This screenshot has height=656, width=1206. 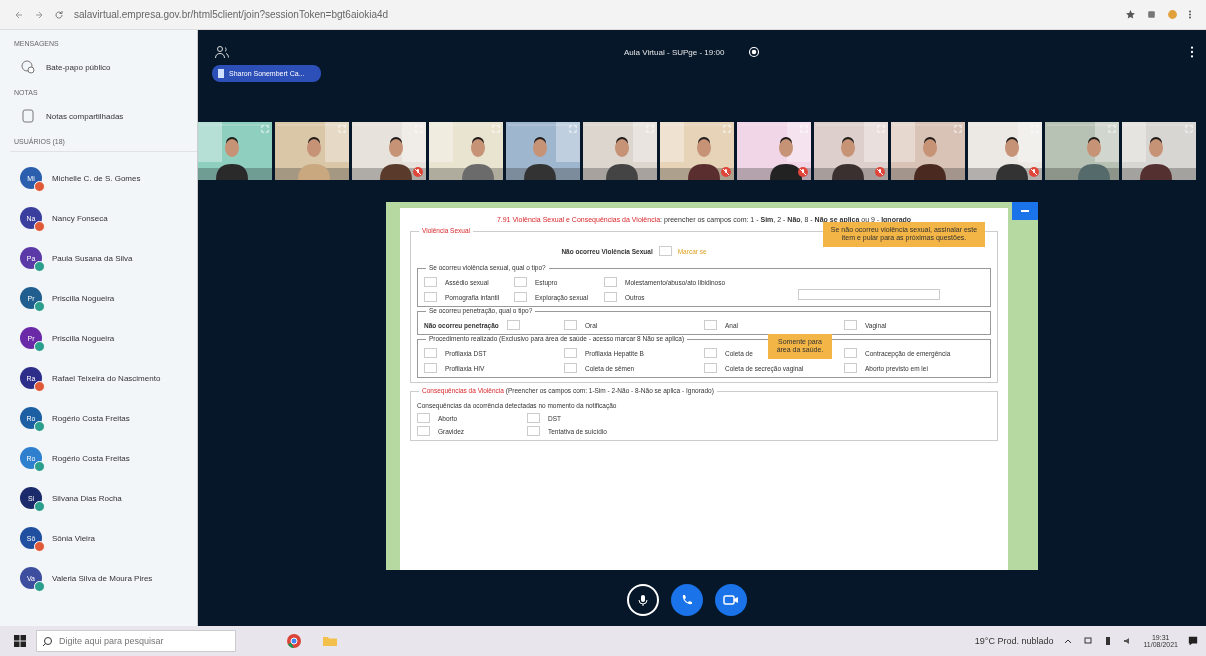 What do you see at coordinates (96, 178) in the screenshot?
I see `user-name: Michelle C. de S. Gomes` at bounding box center [96, 178].